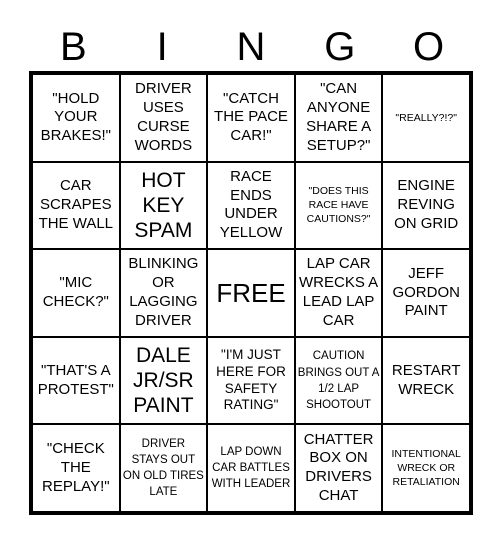  What do you see at coordinates (163, 118) in the screenshot?
I see `bingo-cell: DRIVER USES CURSE WORDS` at bounding box center [163, 118].